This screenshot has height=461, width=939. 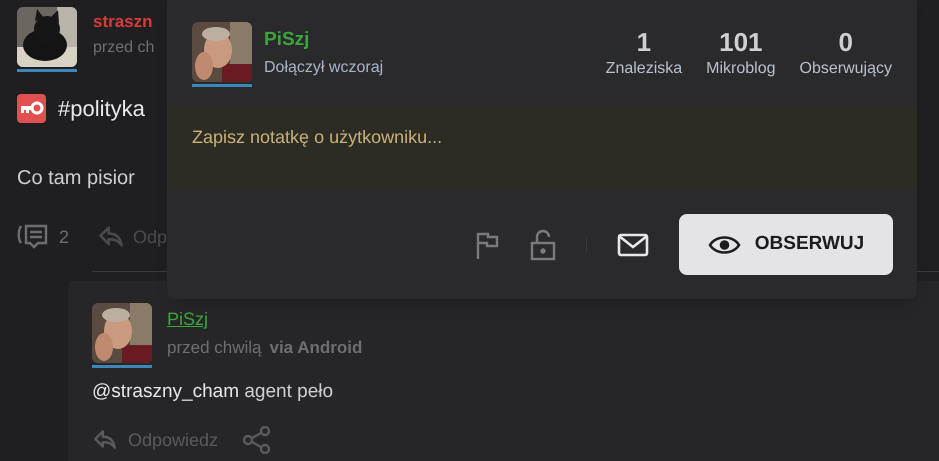 I want to click on tag-link: #polityka, so click(x=101, y=108).